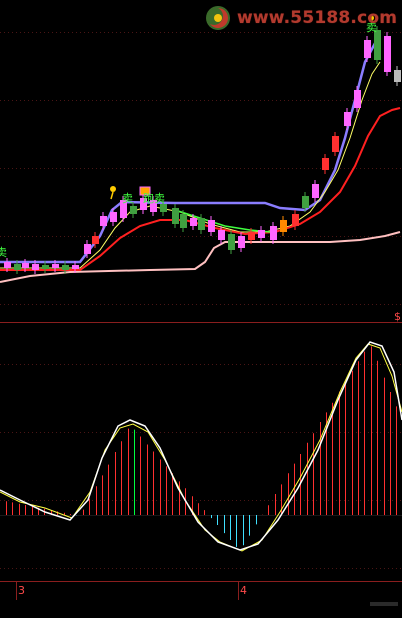 The image size is (402, 618). Describe the element at coordinates (218, 18) in the screenshot. I see `watermark-logo-icon` at that location.